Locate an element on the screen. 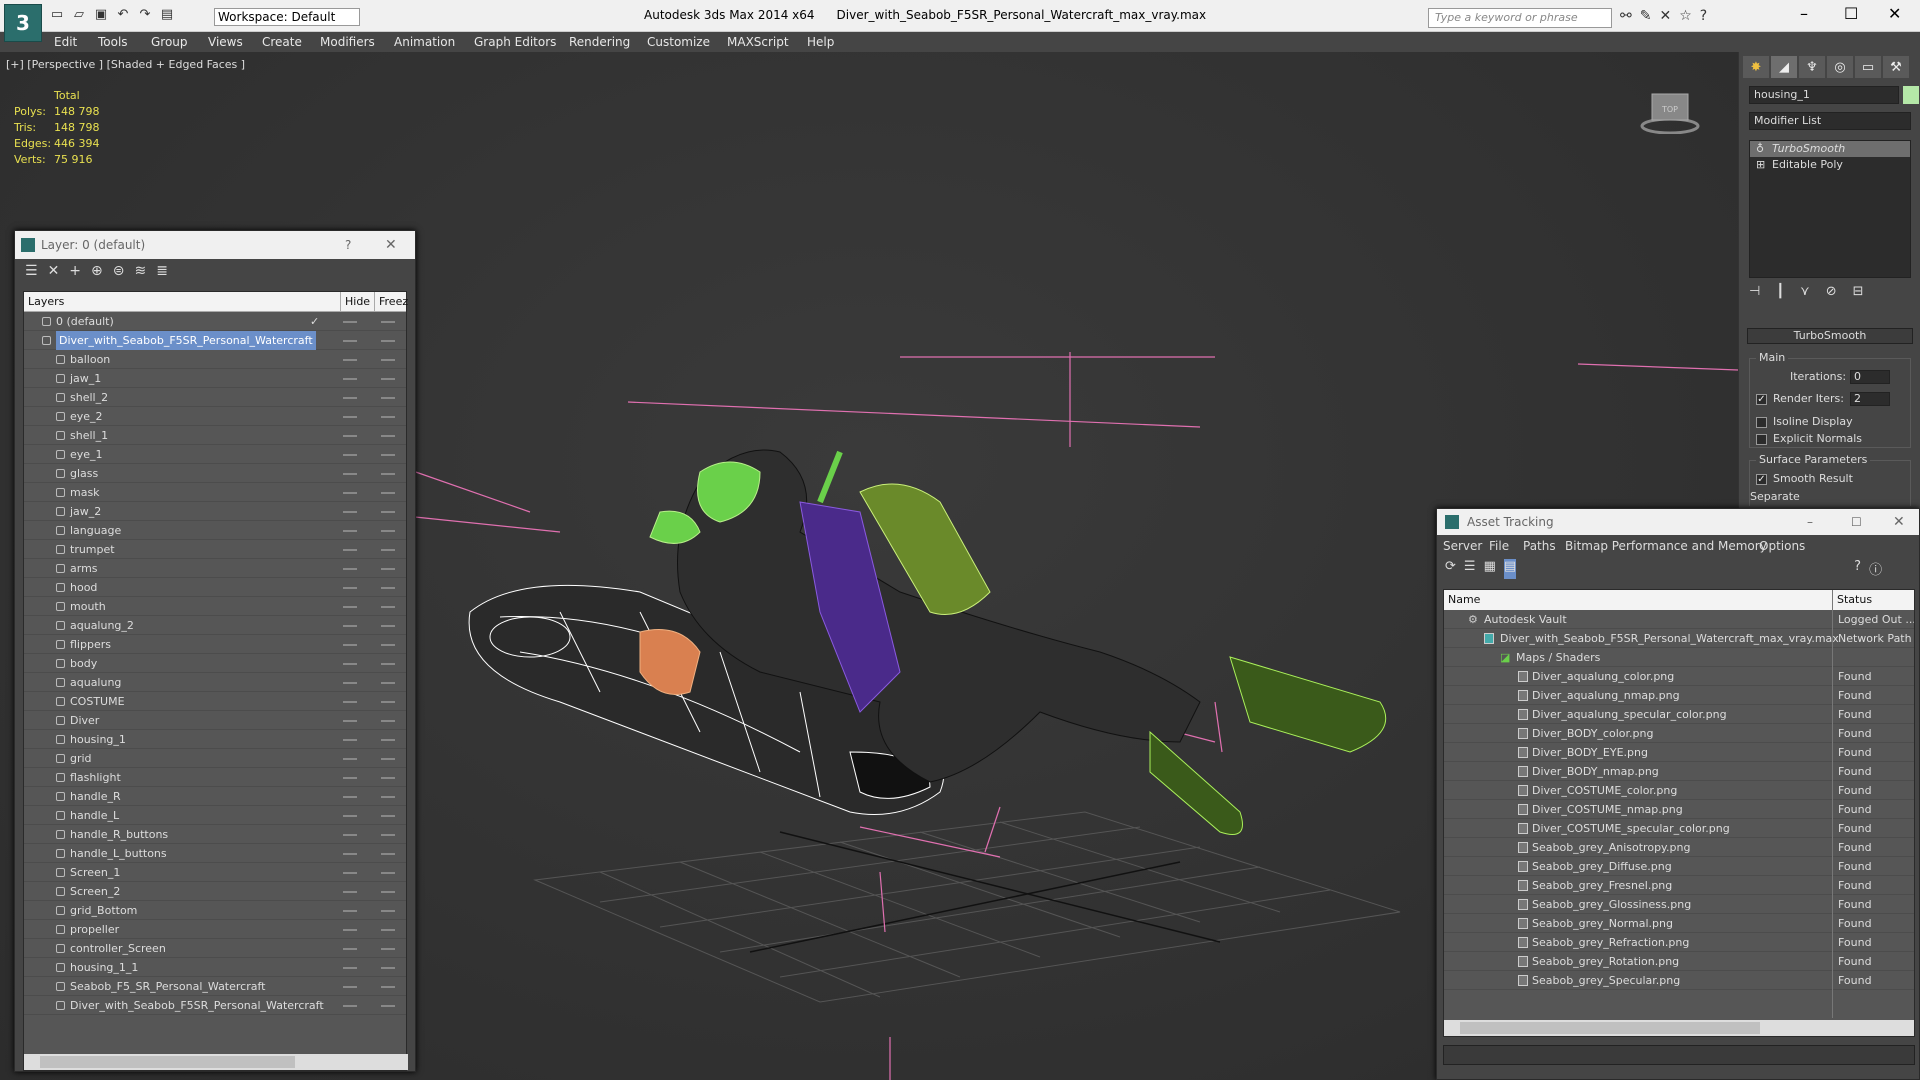 This screenshot has width=1920, height=1080. communication-icon: ✎ is located at coordinates (1646, 16).